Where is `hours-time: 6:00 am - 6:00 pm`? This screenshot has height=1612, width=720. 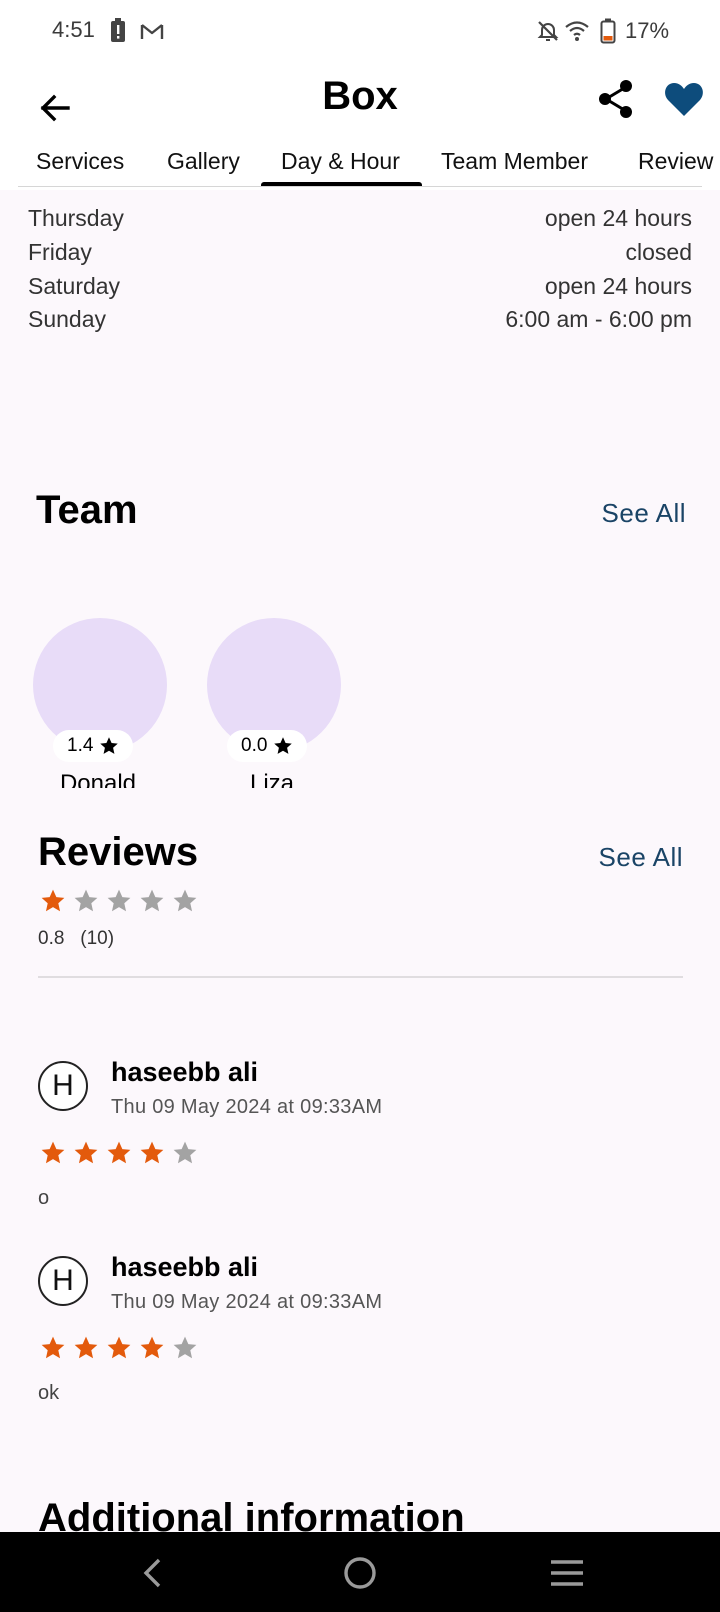 hours-time: 6:00 am - 6:00 pm is located at coordinates (598, 319).